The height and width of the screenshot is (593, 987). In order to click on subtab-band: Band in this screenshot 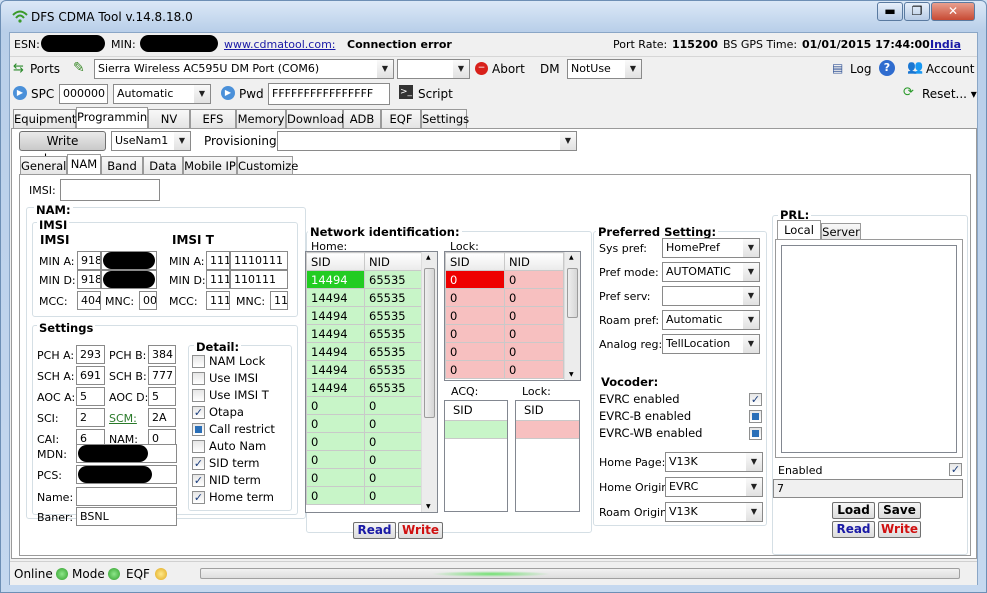, I will do `click(122, 165)`.